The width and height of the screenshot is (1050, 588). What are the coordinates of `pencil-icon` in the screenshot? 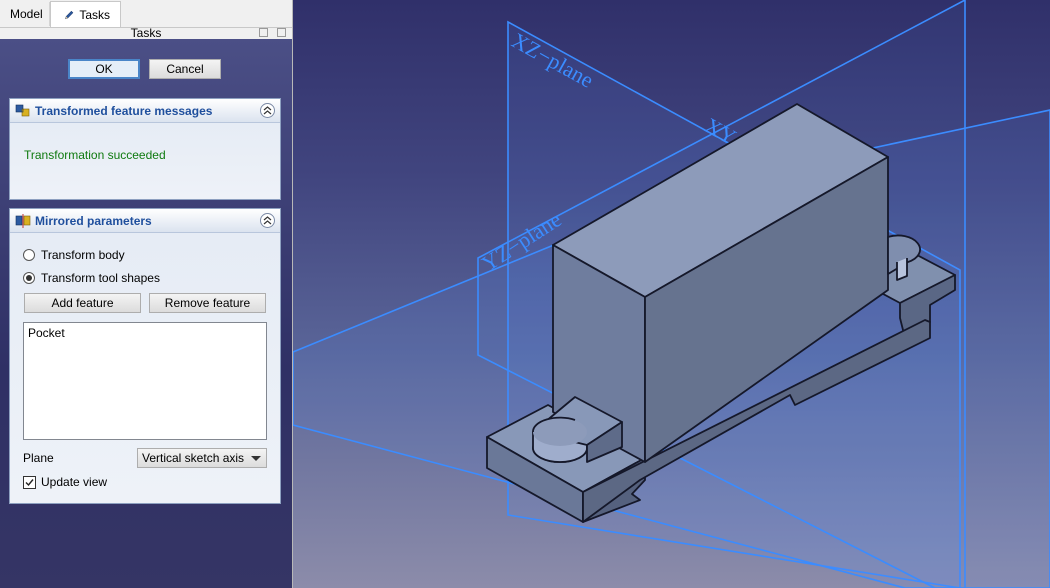 It's located at (69, 14).